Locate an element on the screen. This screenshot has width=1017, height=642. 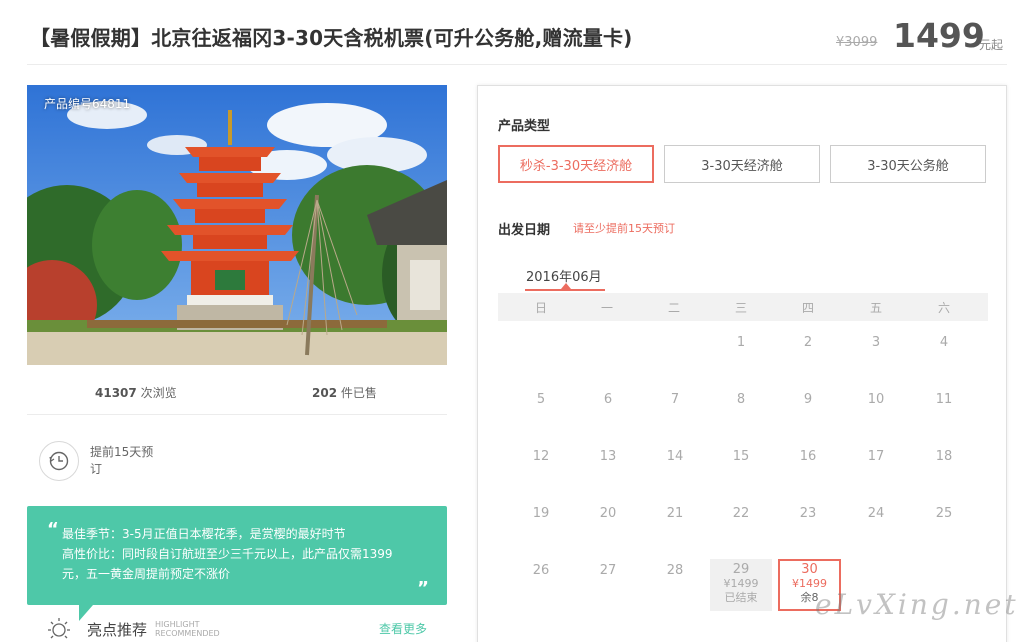
calendar-day: 28 is located at coordinates (675, 570).